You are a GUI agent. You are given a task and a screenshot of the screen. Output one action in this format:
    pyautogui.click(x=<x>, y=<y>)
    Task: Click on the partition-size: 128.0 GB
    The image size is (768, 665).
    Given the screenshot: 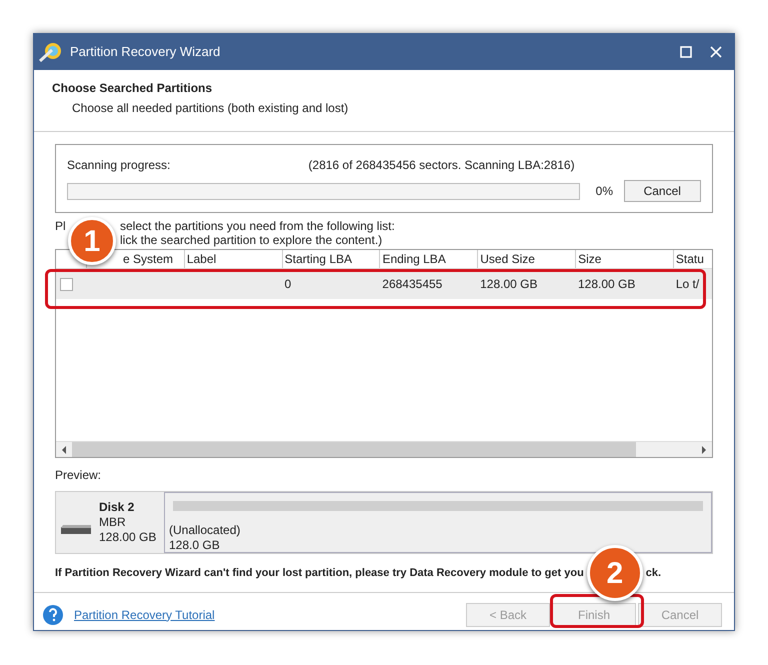 What is the action you would take?
    pyautogui.click(x=195, y=545)
    